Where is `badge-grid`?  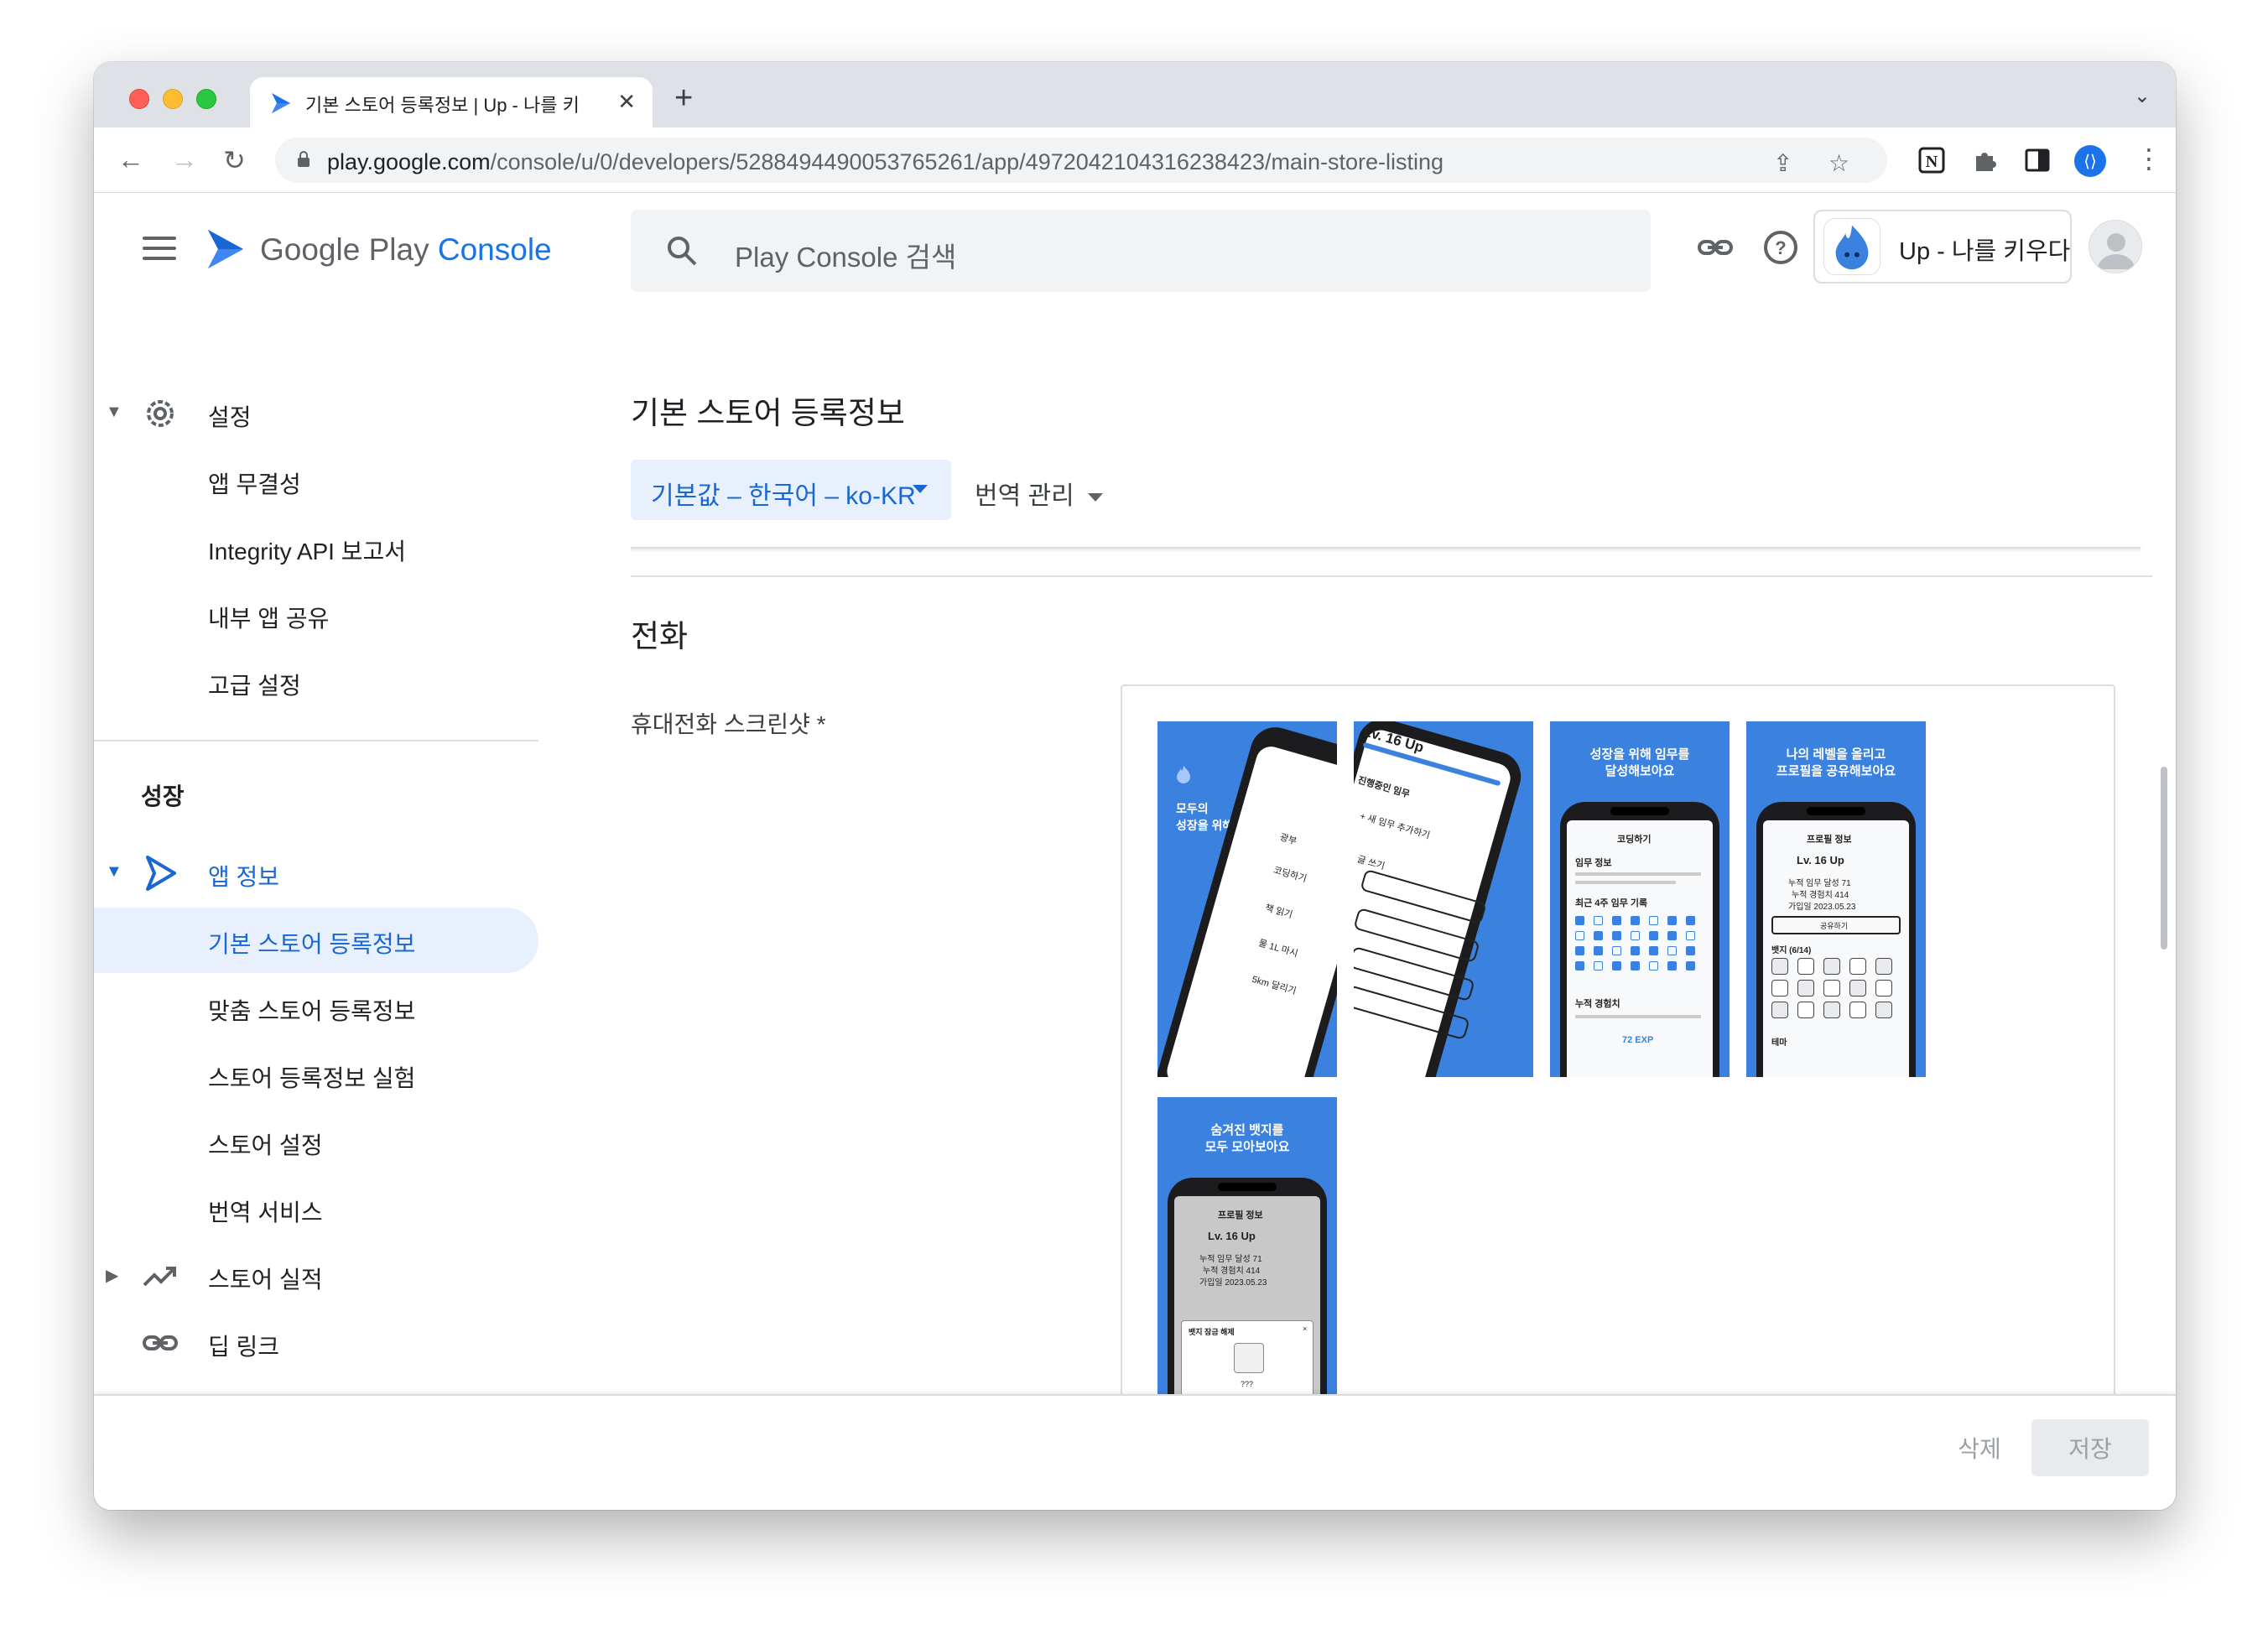 badge-grid is located at coordinates (1838, 991).